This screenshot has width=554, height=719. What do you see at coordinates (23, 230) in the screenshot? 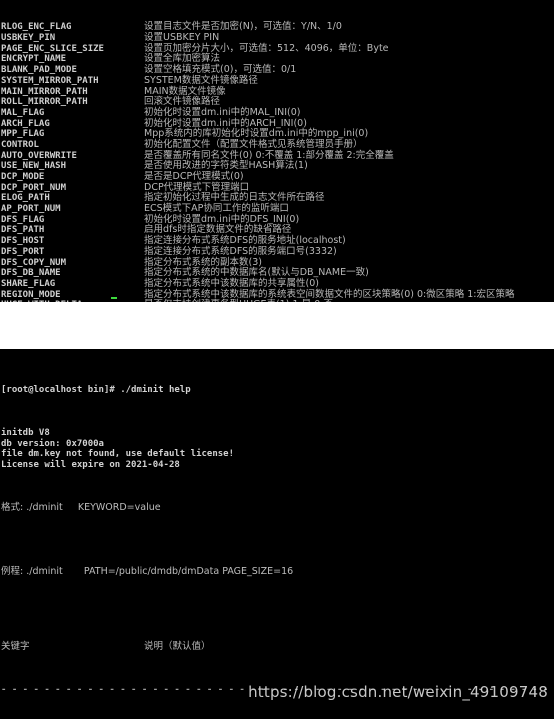
I see `option-keyword: DFS_PATH` at bounding box center [23, 230].